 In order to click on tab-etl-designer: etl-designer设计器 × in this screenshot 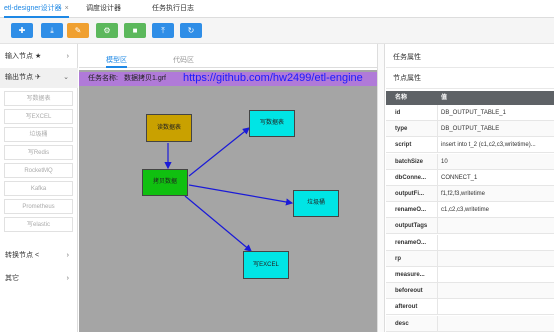, I will do `click(36, 9)`.